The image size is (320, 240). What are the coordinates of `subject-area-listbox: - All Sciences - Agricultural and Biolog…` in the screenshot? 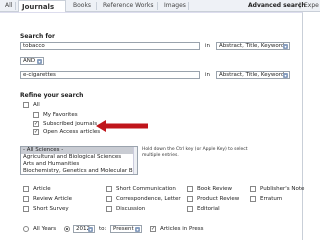 It's located at (79, 160).